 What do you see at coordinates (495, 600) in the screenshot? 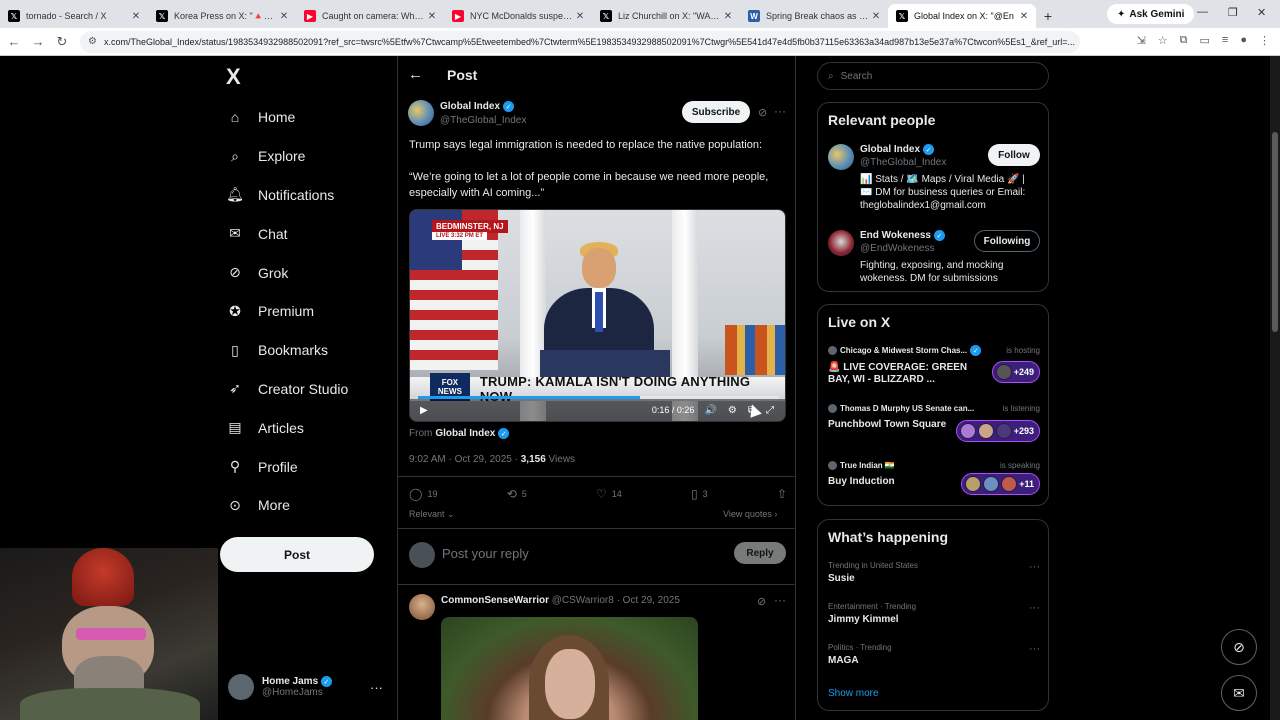
I see `comment-author-name: CommonSenseWarrior` at bounding box center [495, 600].